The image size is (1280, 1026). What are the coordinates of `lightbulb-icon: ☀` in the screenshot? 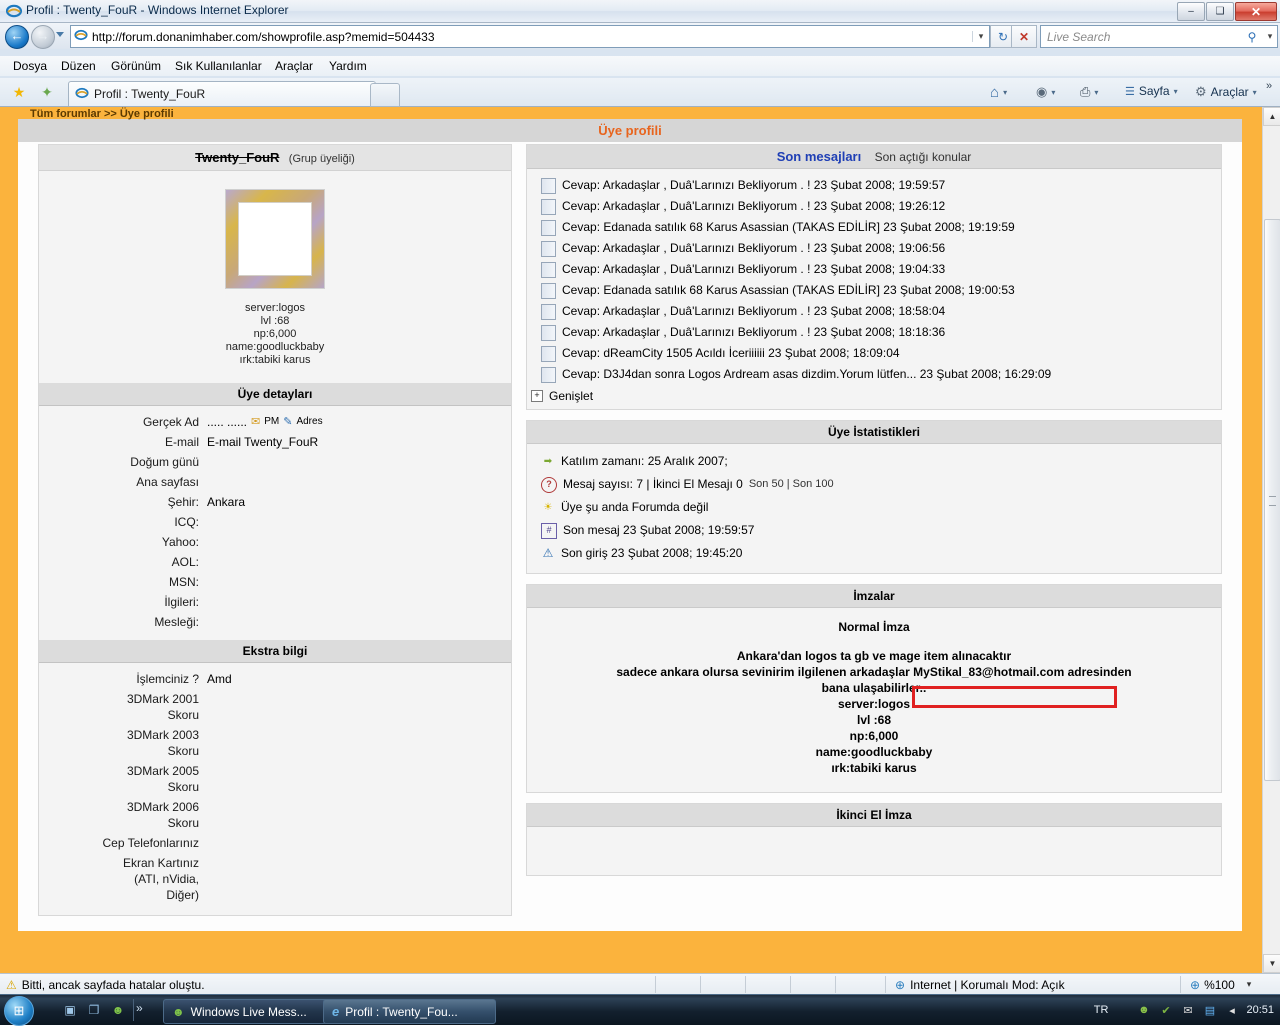 It's located at (548, 507).